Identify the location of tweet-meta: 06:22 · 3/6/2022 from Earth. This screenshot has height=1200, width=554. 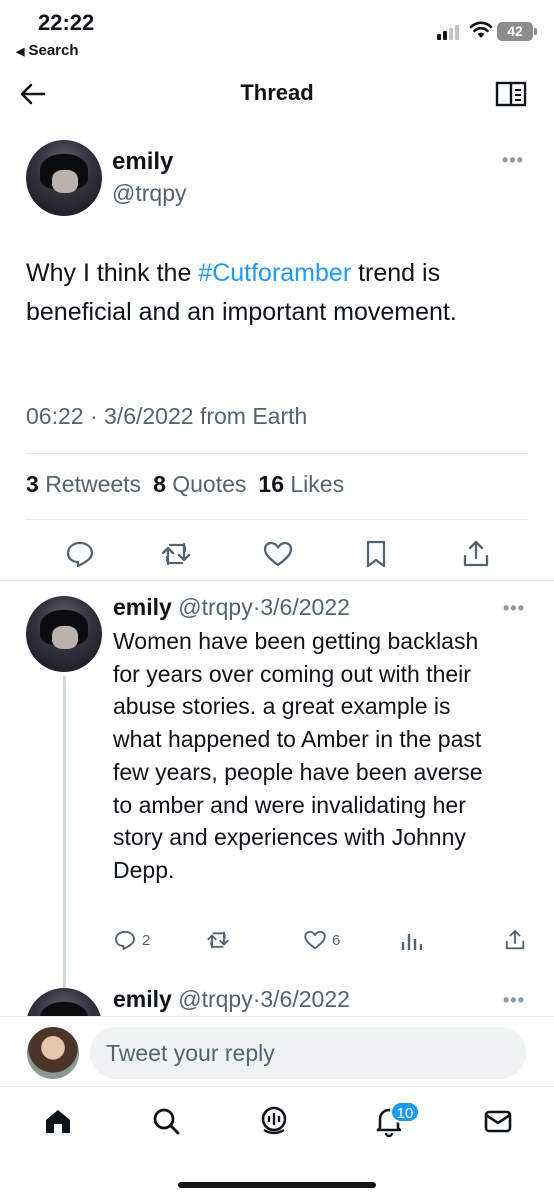
(166, 416).